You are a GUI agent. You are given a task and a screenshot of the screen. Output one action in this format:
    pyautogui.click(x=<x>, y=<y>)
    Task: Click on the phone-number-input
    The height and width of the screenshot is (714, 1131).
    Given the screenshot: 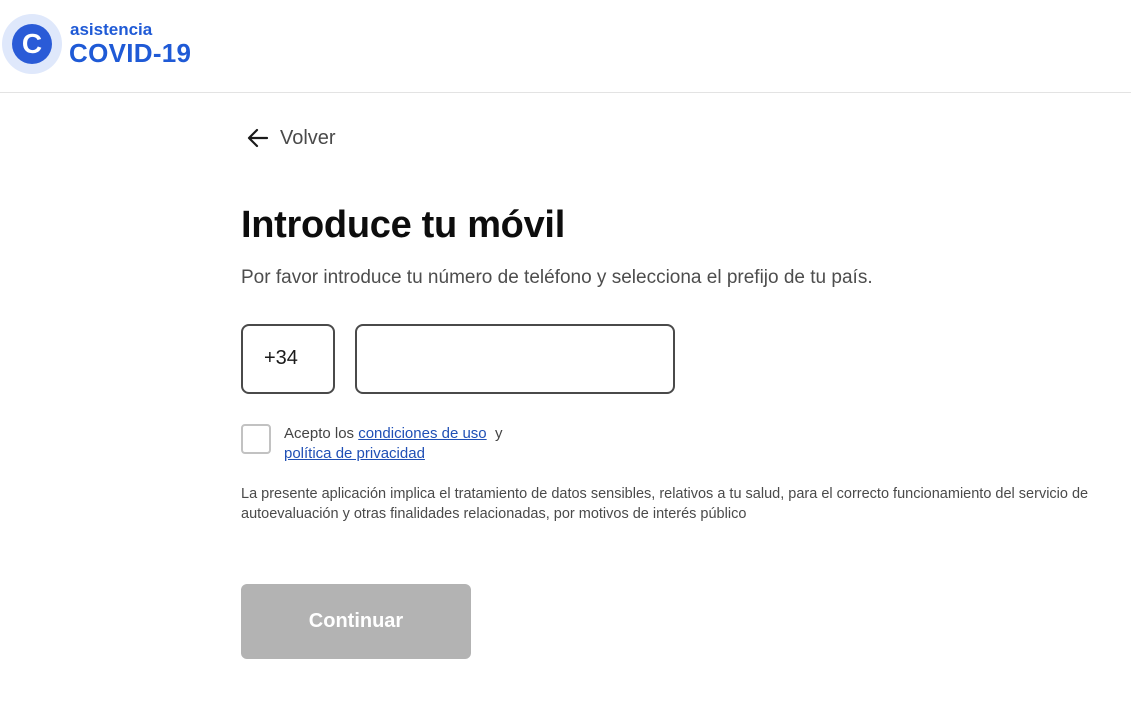 What is the action you would take?
    pyautogui.click(x=515, y=359)
    